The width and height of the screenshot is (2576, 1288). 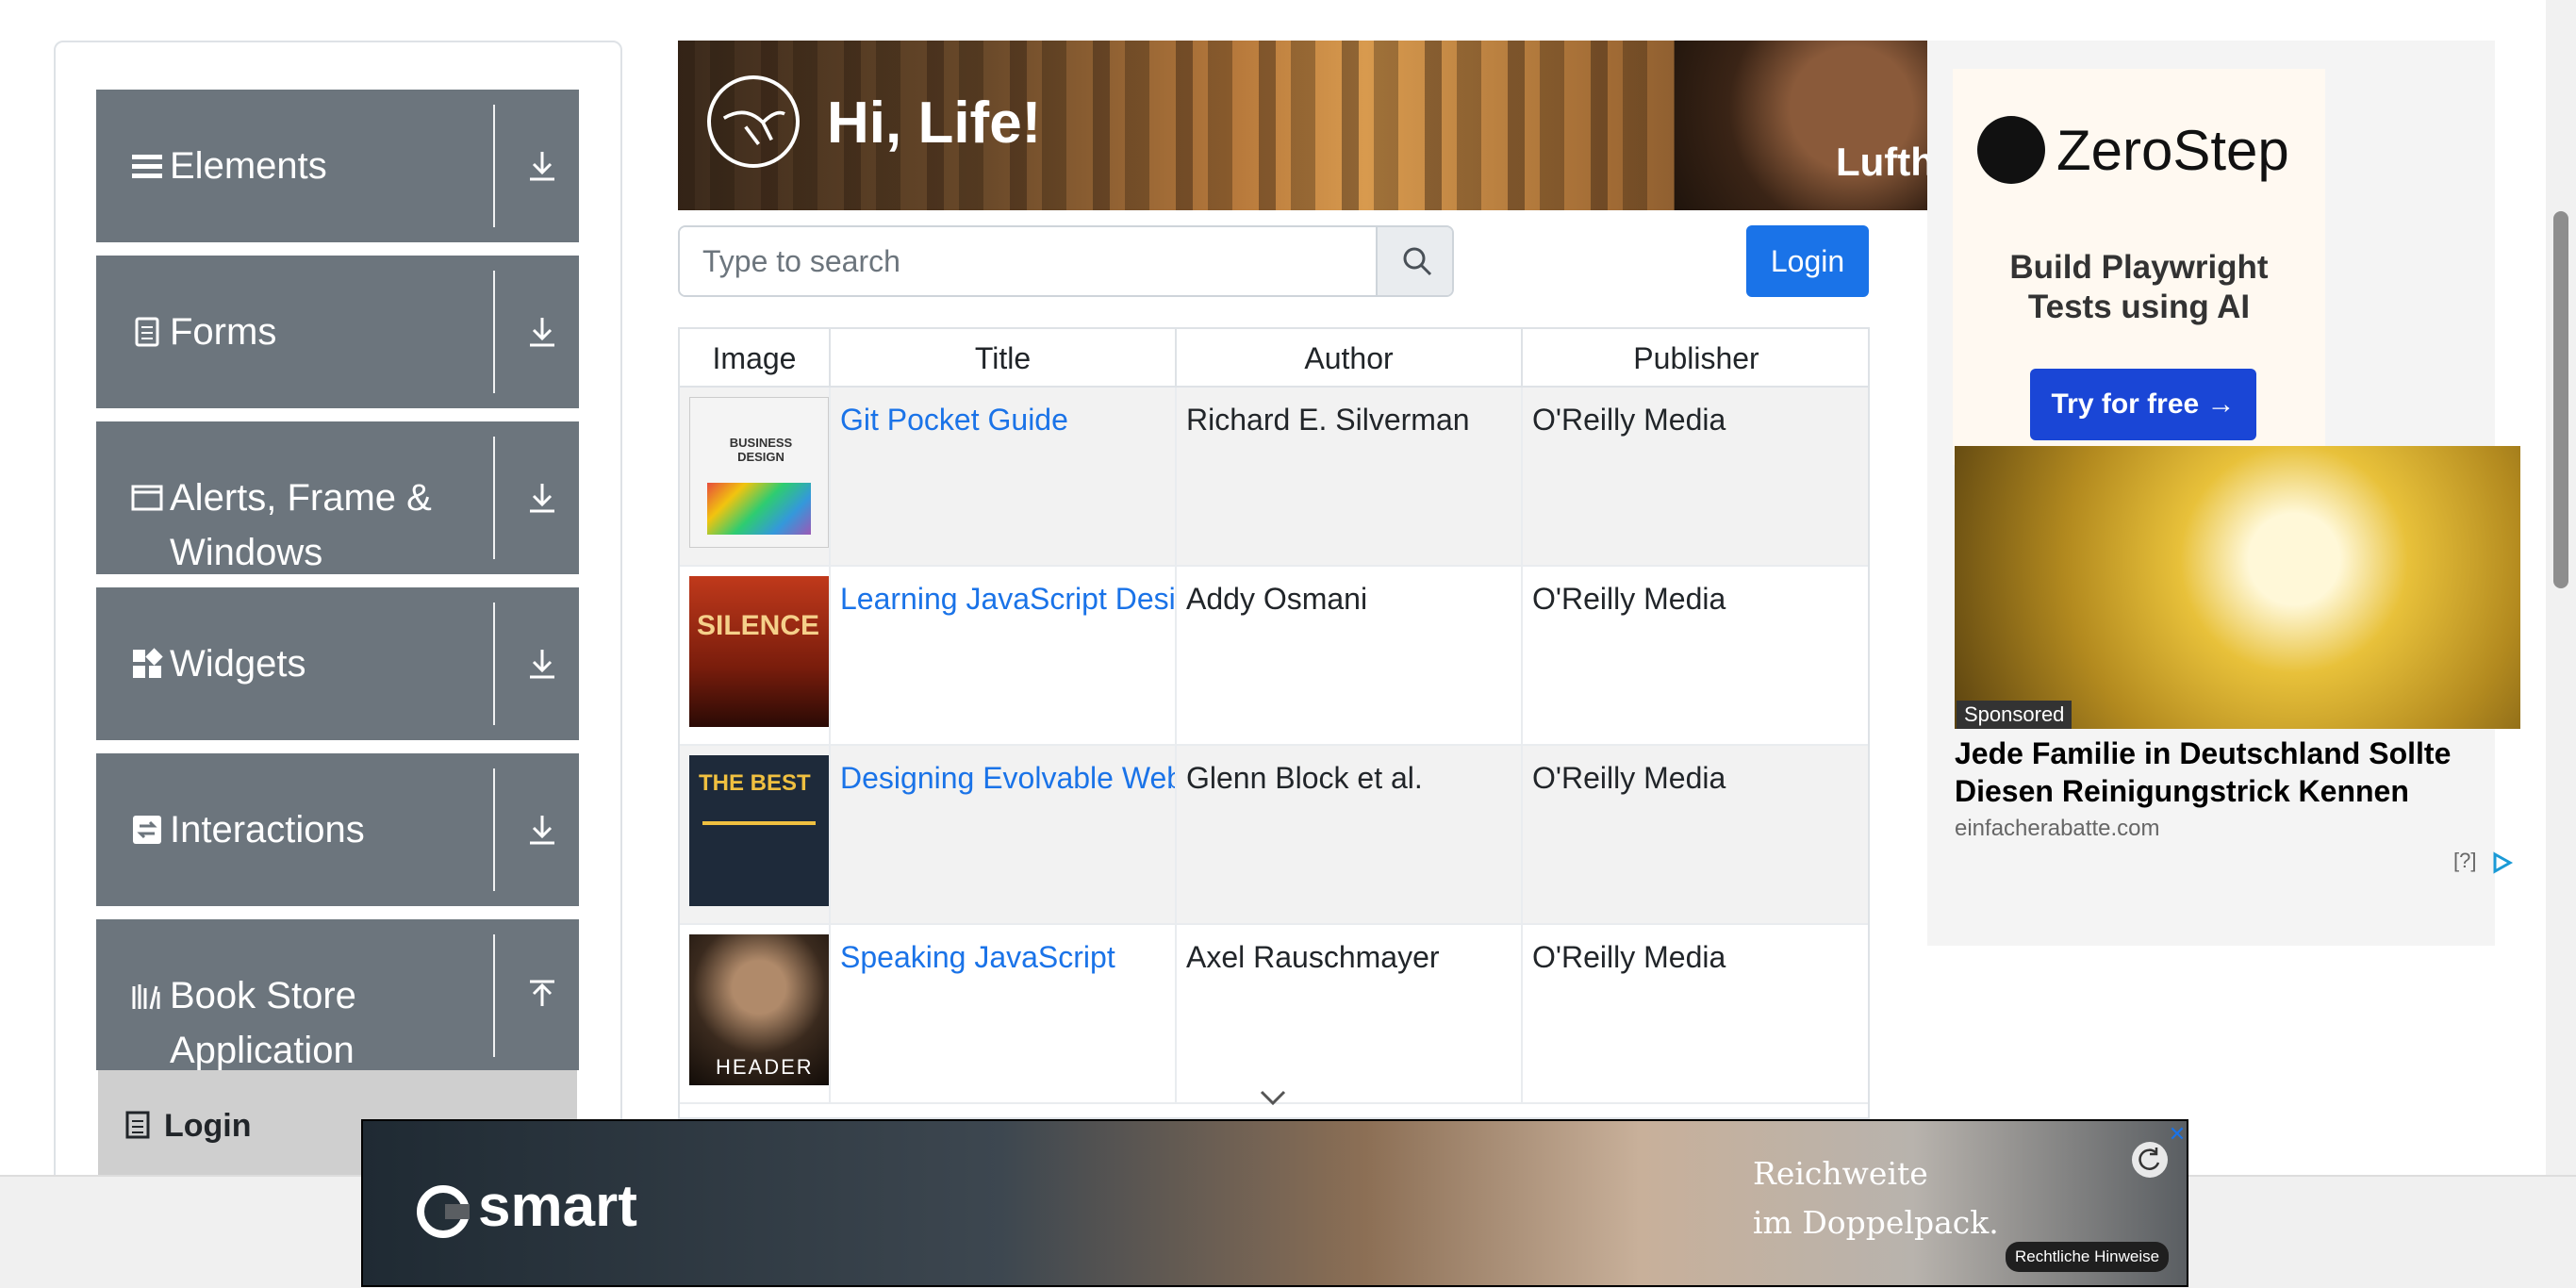 What do you see at coordinates (1007, 778) in the screenshot?
I see `book-title-link: Designing Evolvable Web` at bounding box center [1007, 778].